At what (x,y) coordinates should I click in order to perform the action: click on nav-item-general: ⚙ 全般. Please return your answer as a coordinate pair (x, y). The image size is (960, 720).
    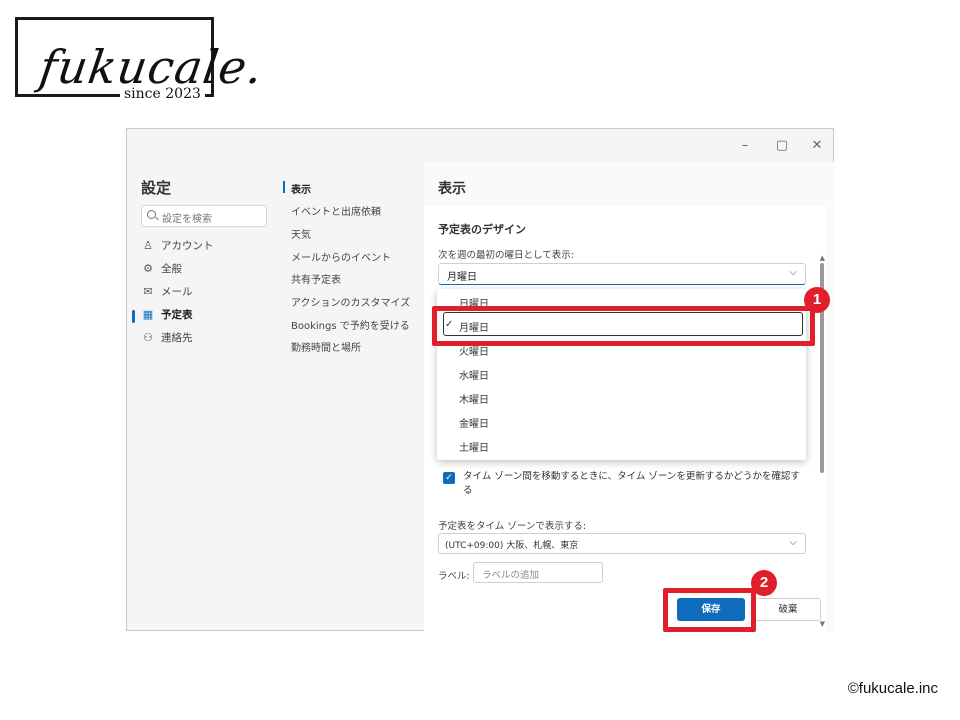
    Looking at the image, I should click on (161, 269).